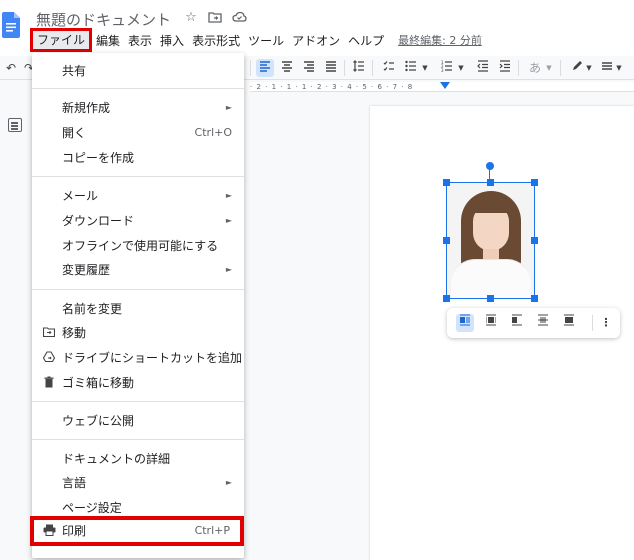 The width and height of the screenshot is (634, 560). I want to click on menu-item-email: メール ►, so click(138, 196).